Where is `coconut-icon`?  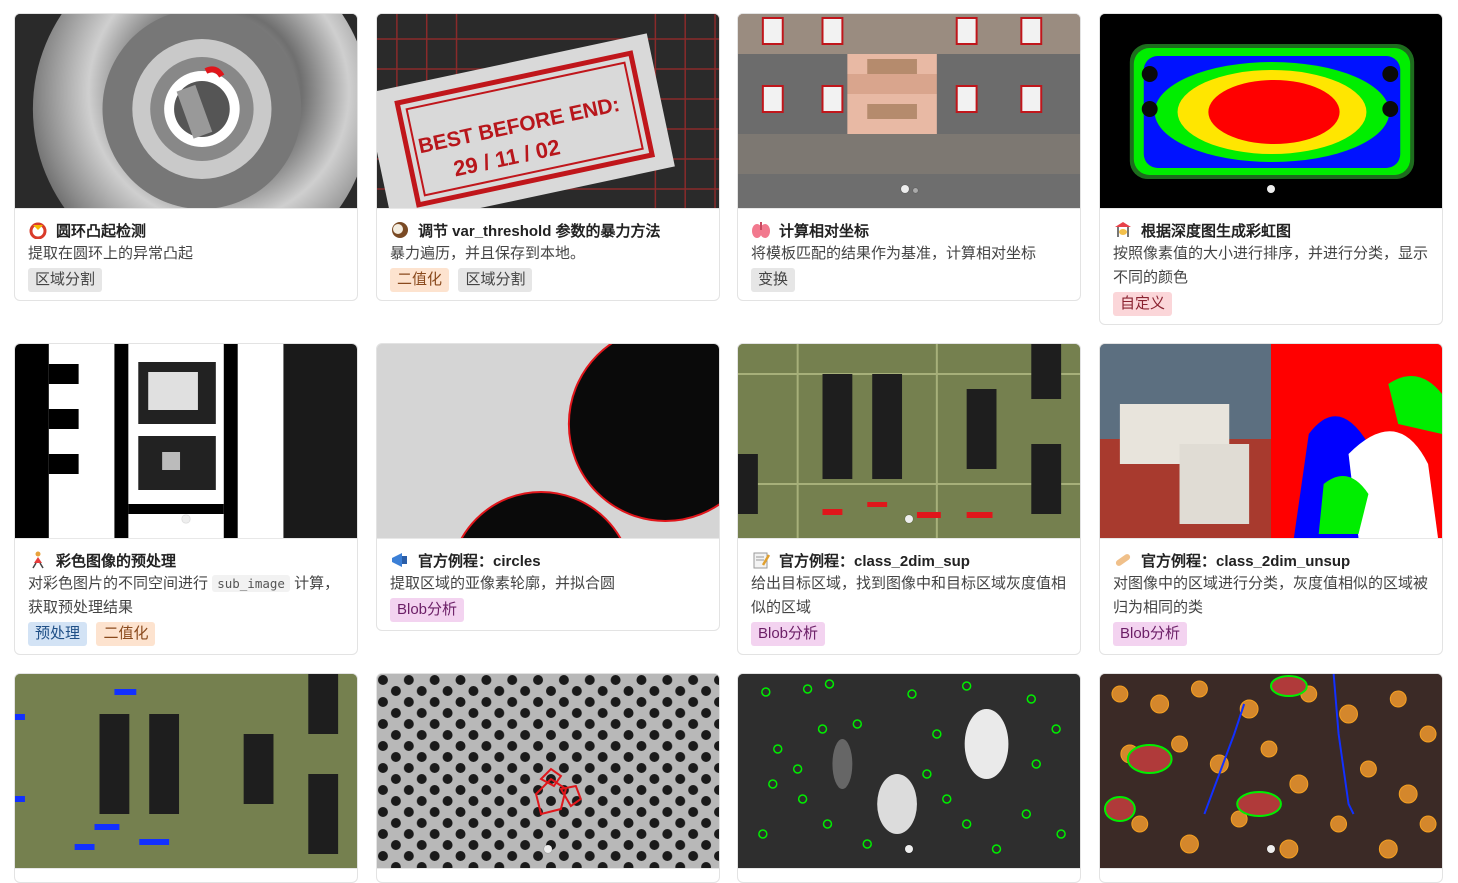
coconut-icon is located at coordinates (400, 230).